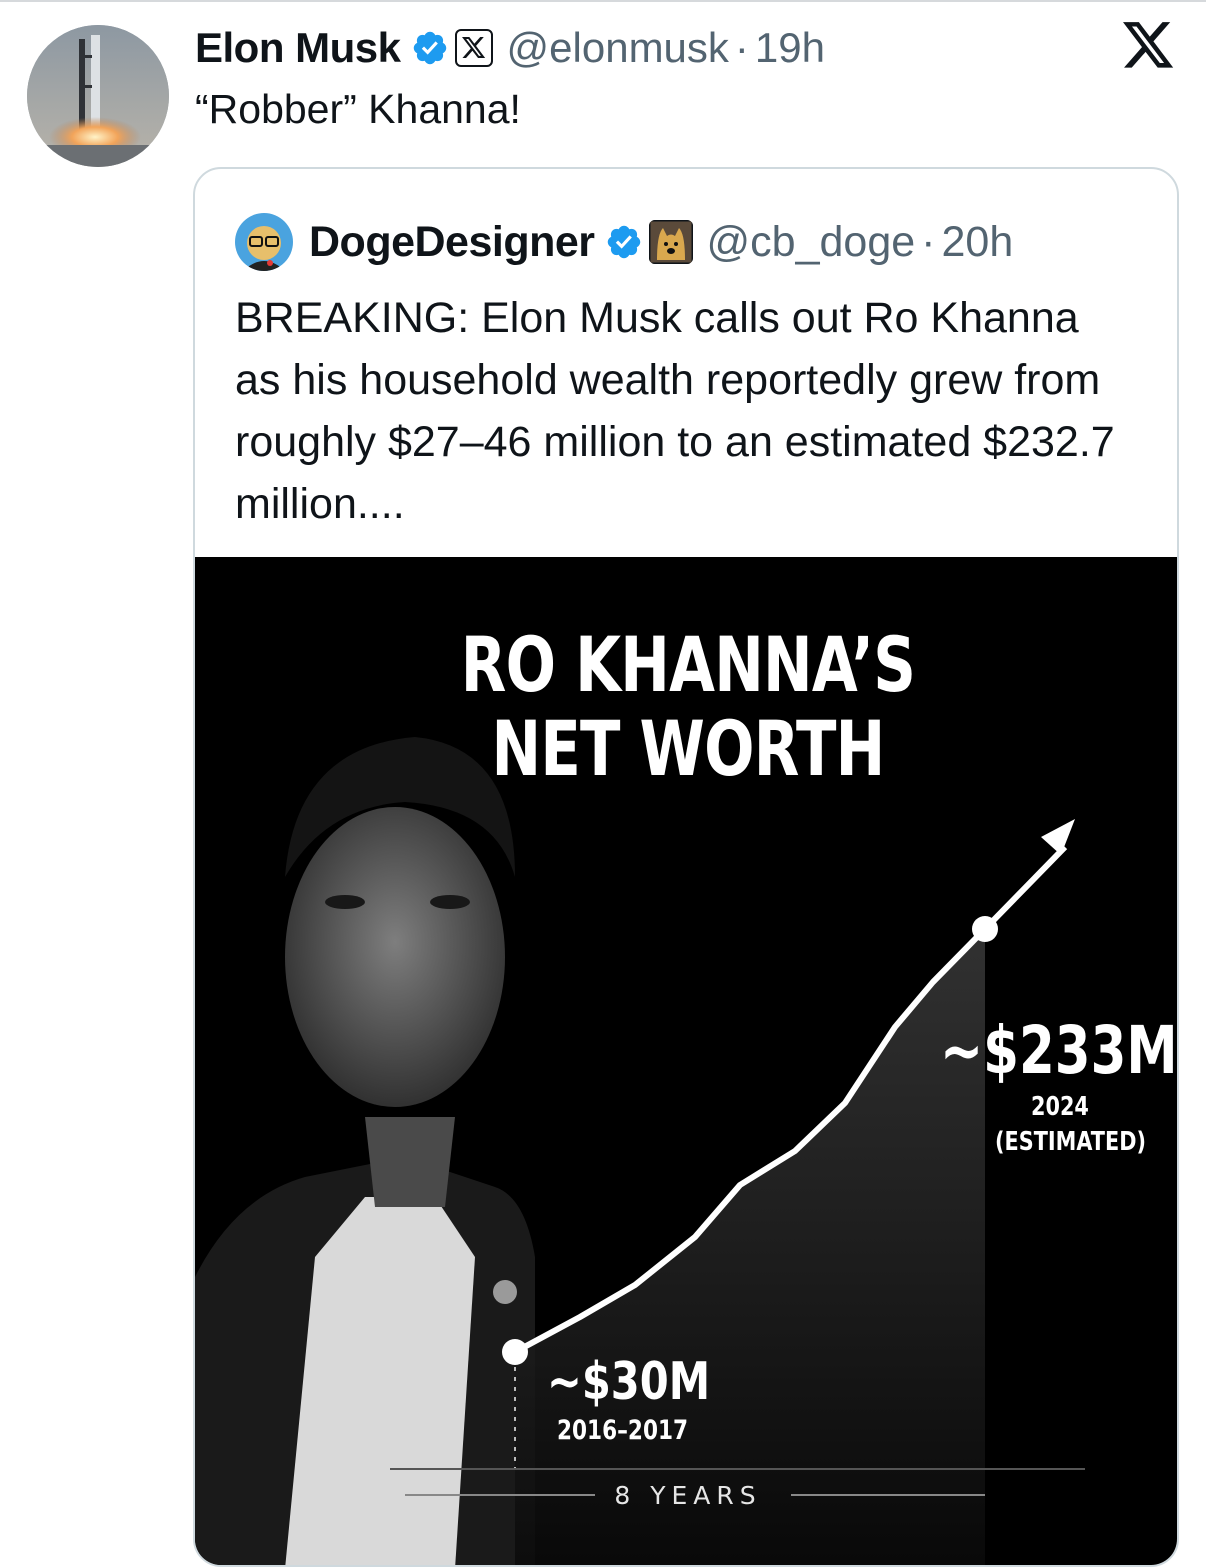  Describe the element at coordinates (298, 48) in the screenshot. I see `author-name: Elon Musk` at that location.